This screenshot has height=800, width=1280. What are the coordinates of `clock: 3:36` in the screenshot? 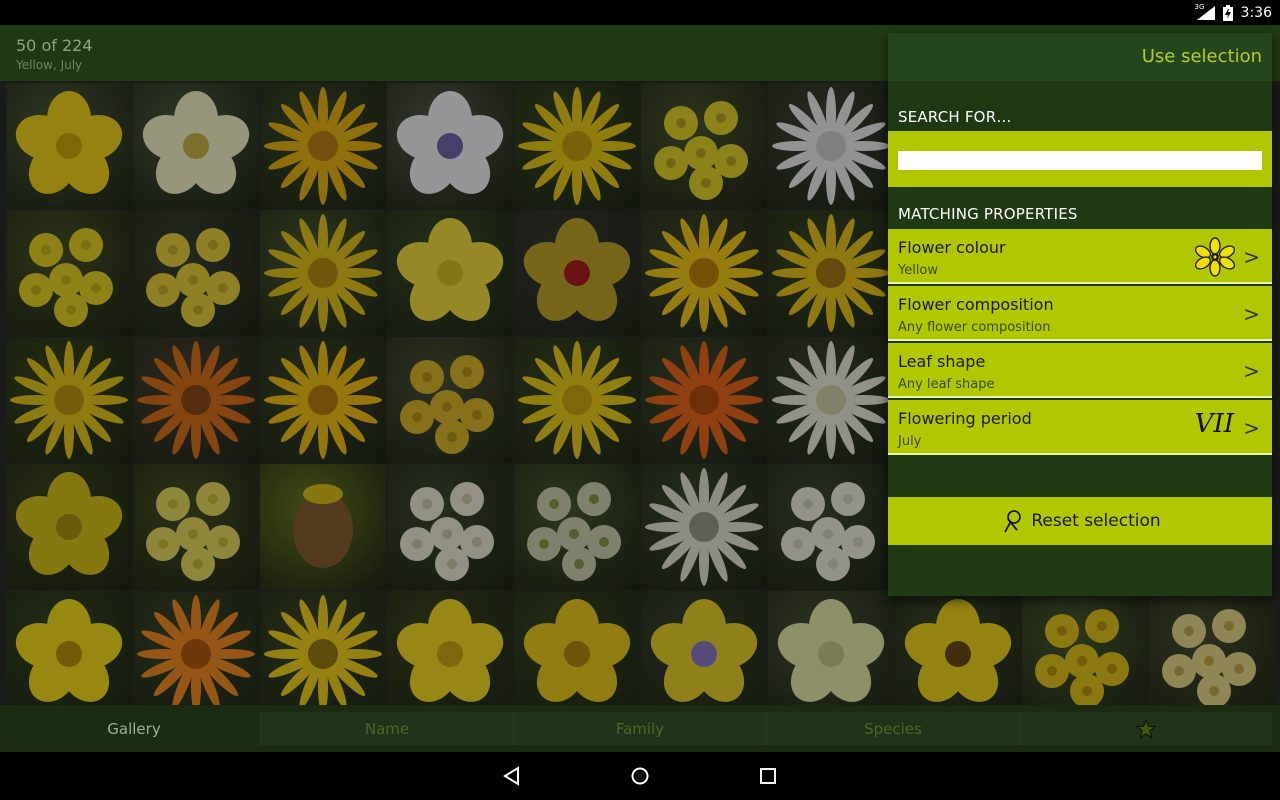 It's located at (1256, 12).